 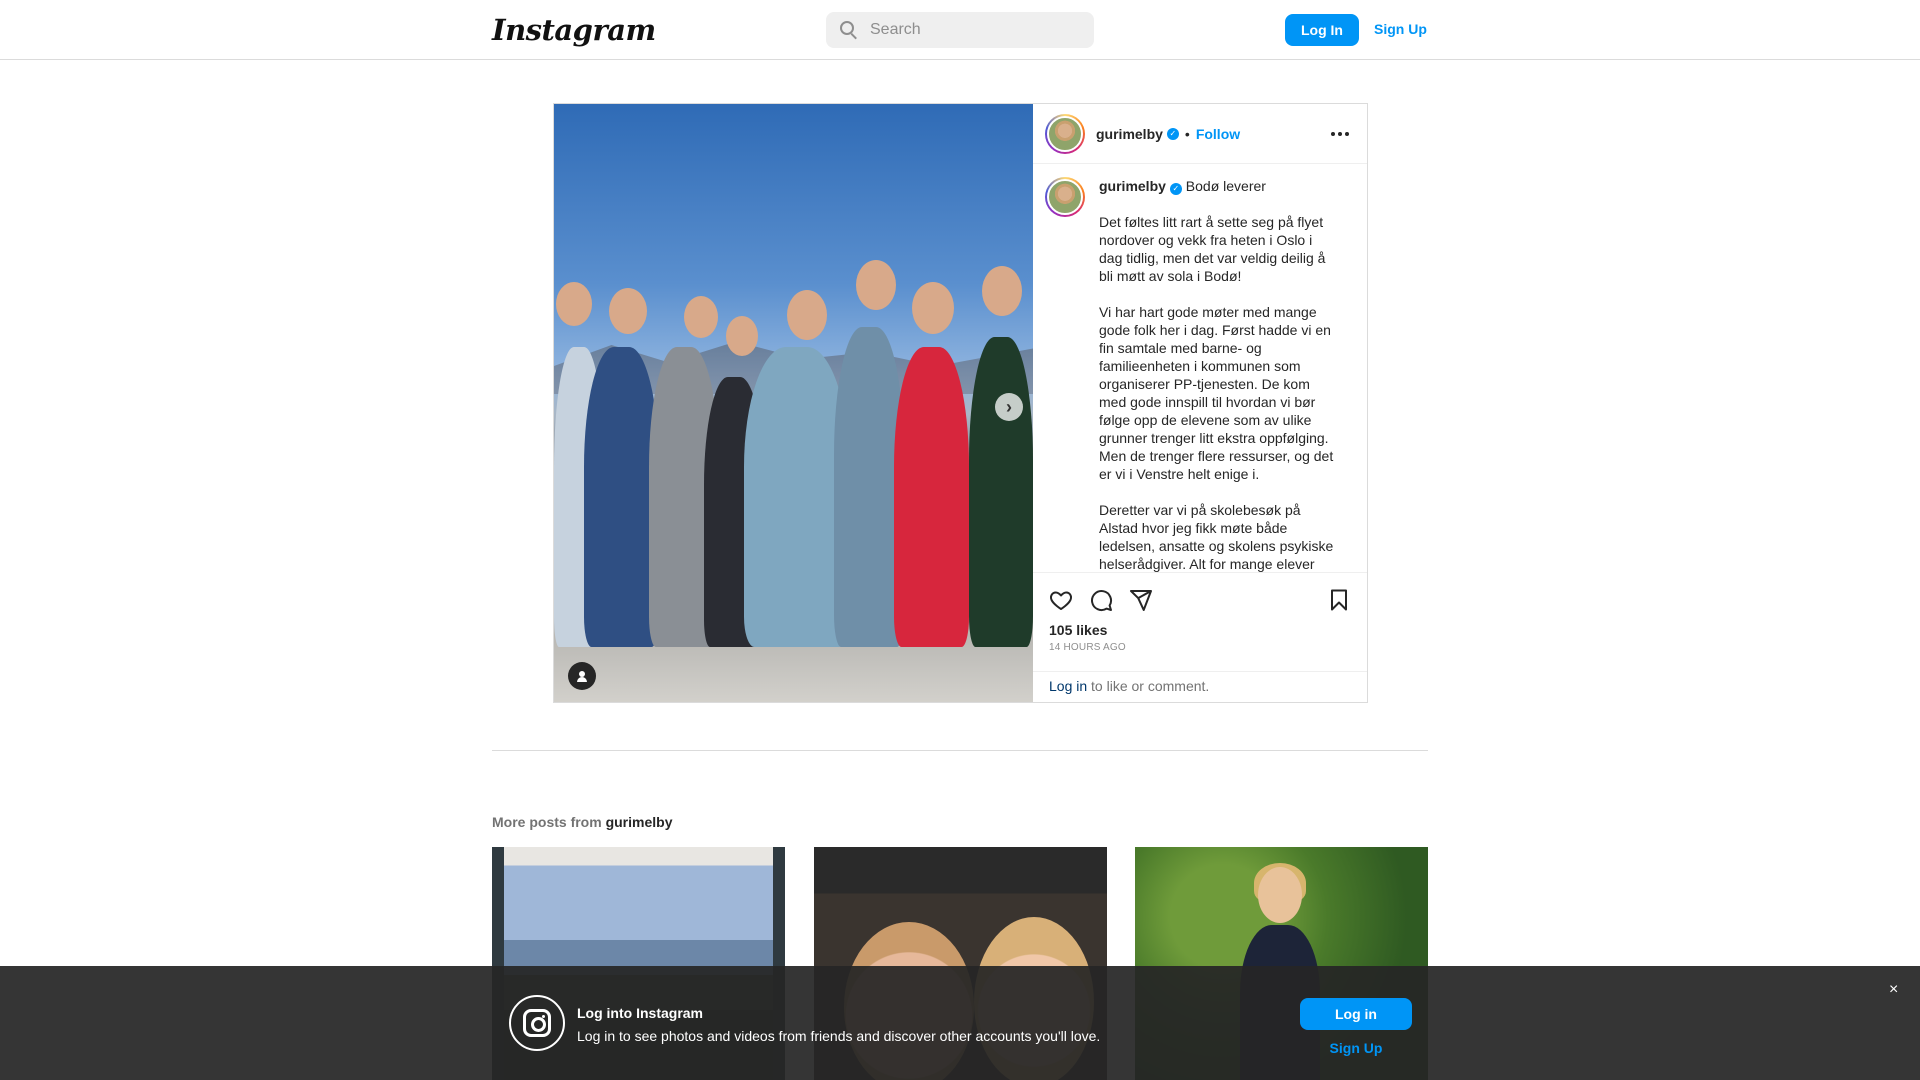 I want to click on banner-login-button: Log in, so click(x=1356, y=1014).